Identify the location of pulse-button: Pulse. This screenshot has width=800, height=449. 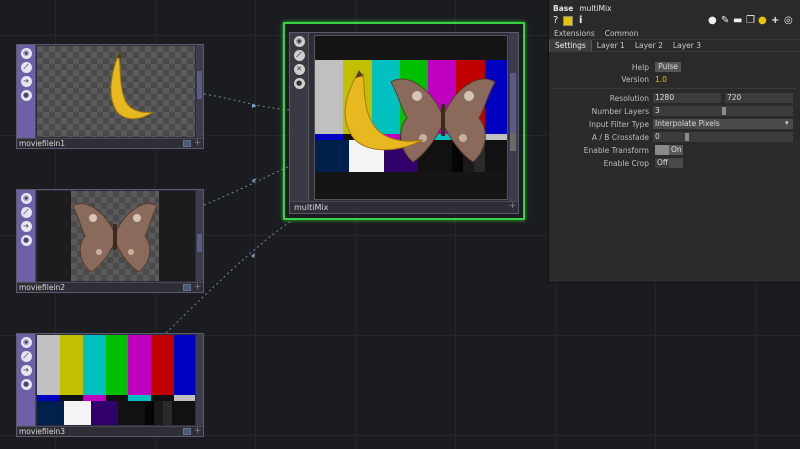
(668, 67).